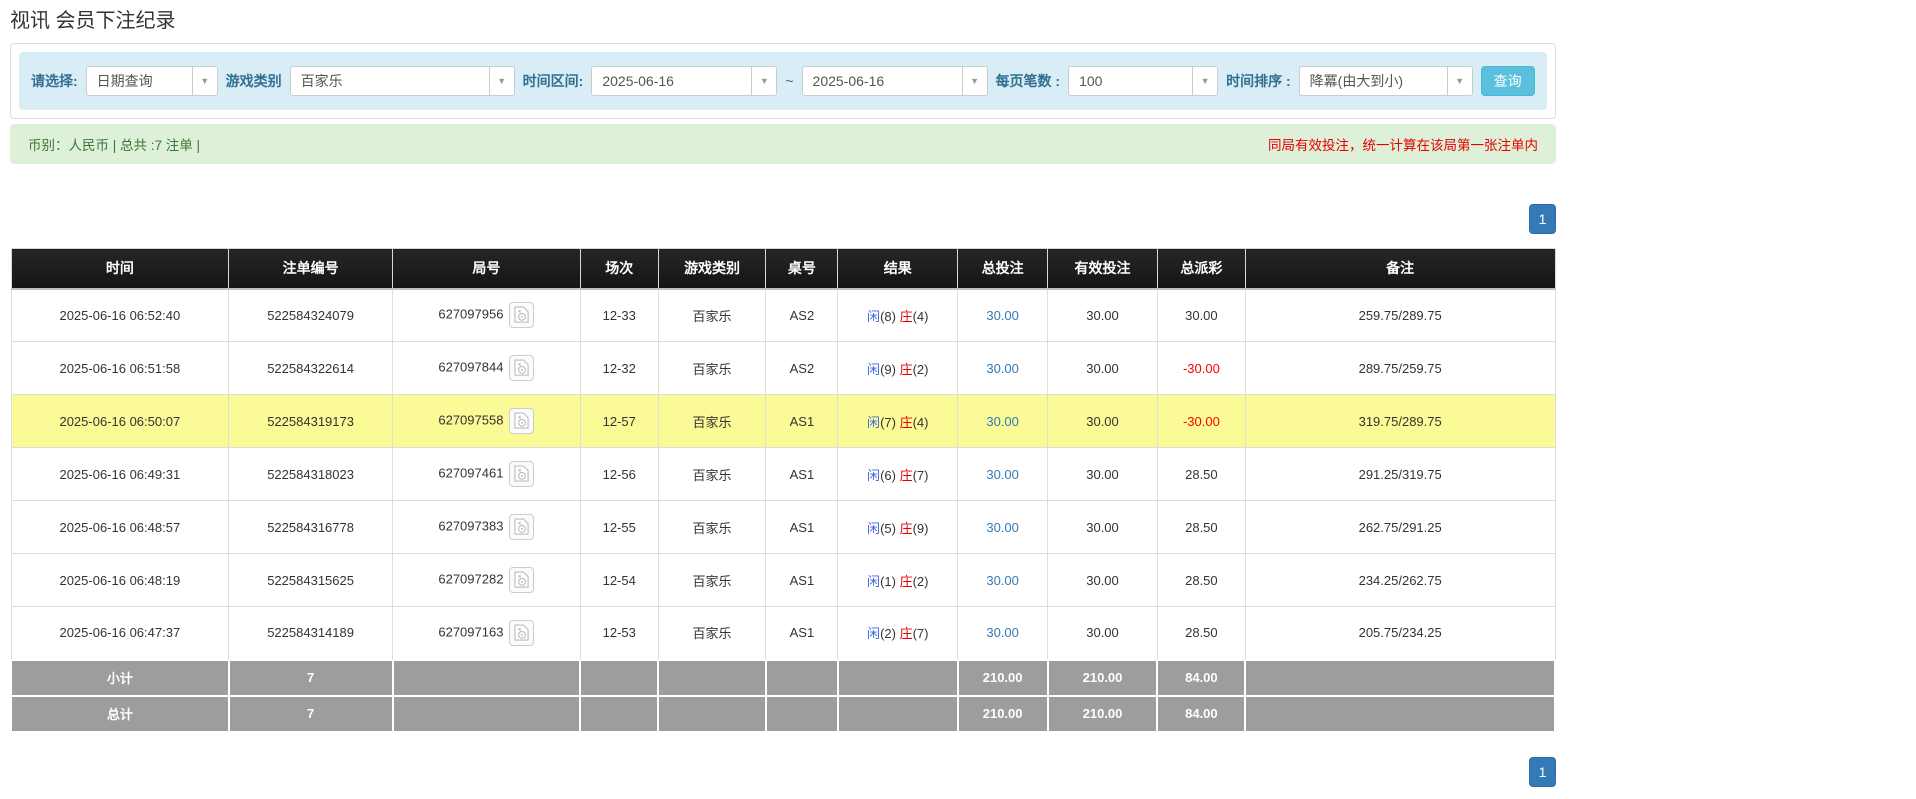 Image resolution: width=1916 pixels, height=799 pixels. What do you see at coordinates (888, 528) in the screenshot?
I see `result-player-num: (5)` at bounding box center [888, 528].